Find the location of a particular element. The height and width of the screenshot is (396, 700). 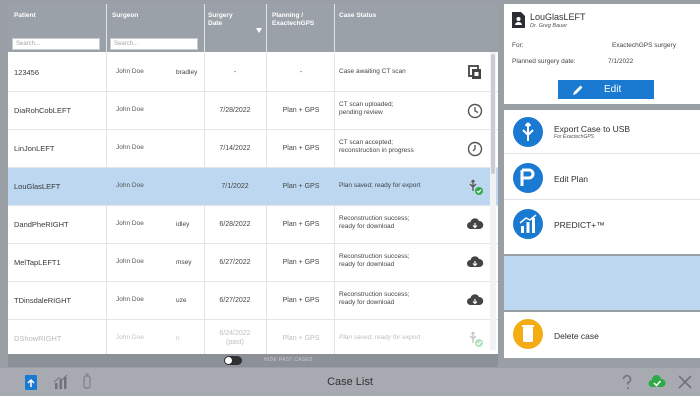

status-line: CT scan accepted; is located at coordinates (366, 142).